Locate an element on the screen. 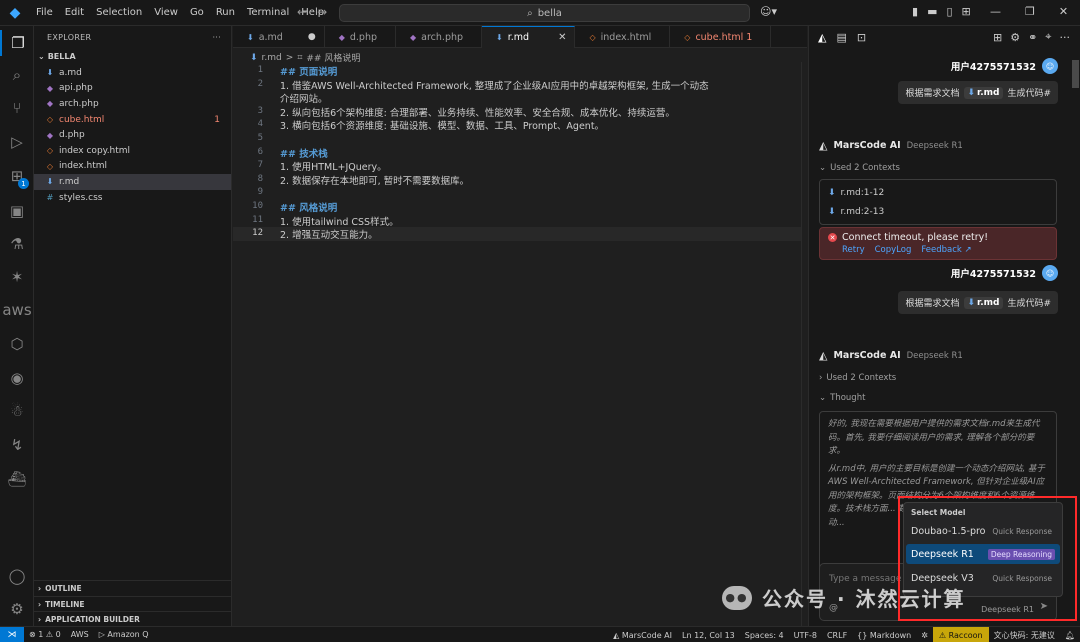  file-item: ◆ arch.php is located at coordinates (132, 104).